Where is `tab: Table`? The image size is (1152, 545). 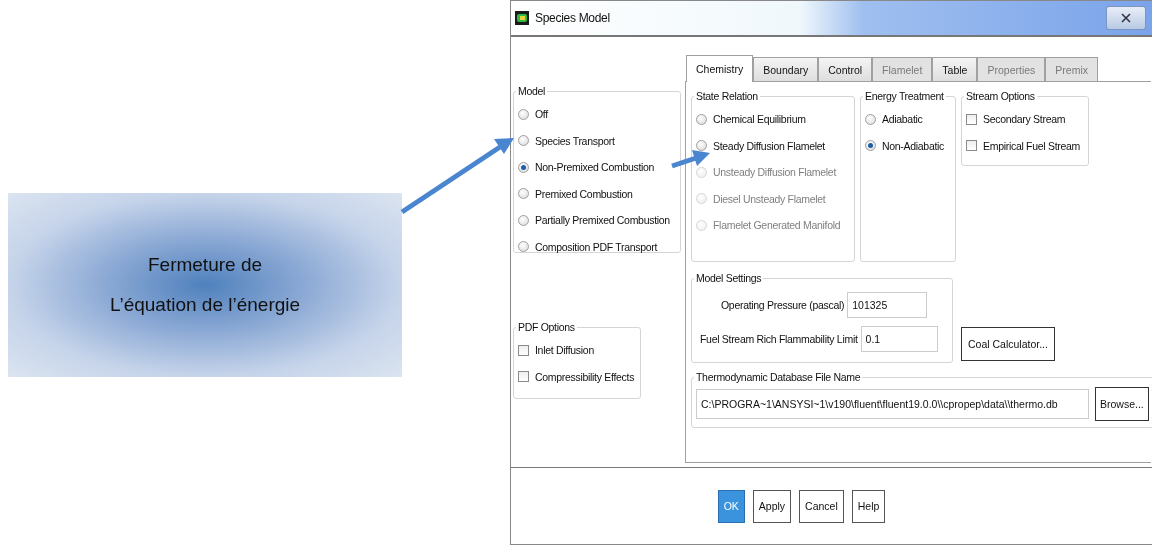
tab: Table is located at coordinates (955, 69).